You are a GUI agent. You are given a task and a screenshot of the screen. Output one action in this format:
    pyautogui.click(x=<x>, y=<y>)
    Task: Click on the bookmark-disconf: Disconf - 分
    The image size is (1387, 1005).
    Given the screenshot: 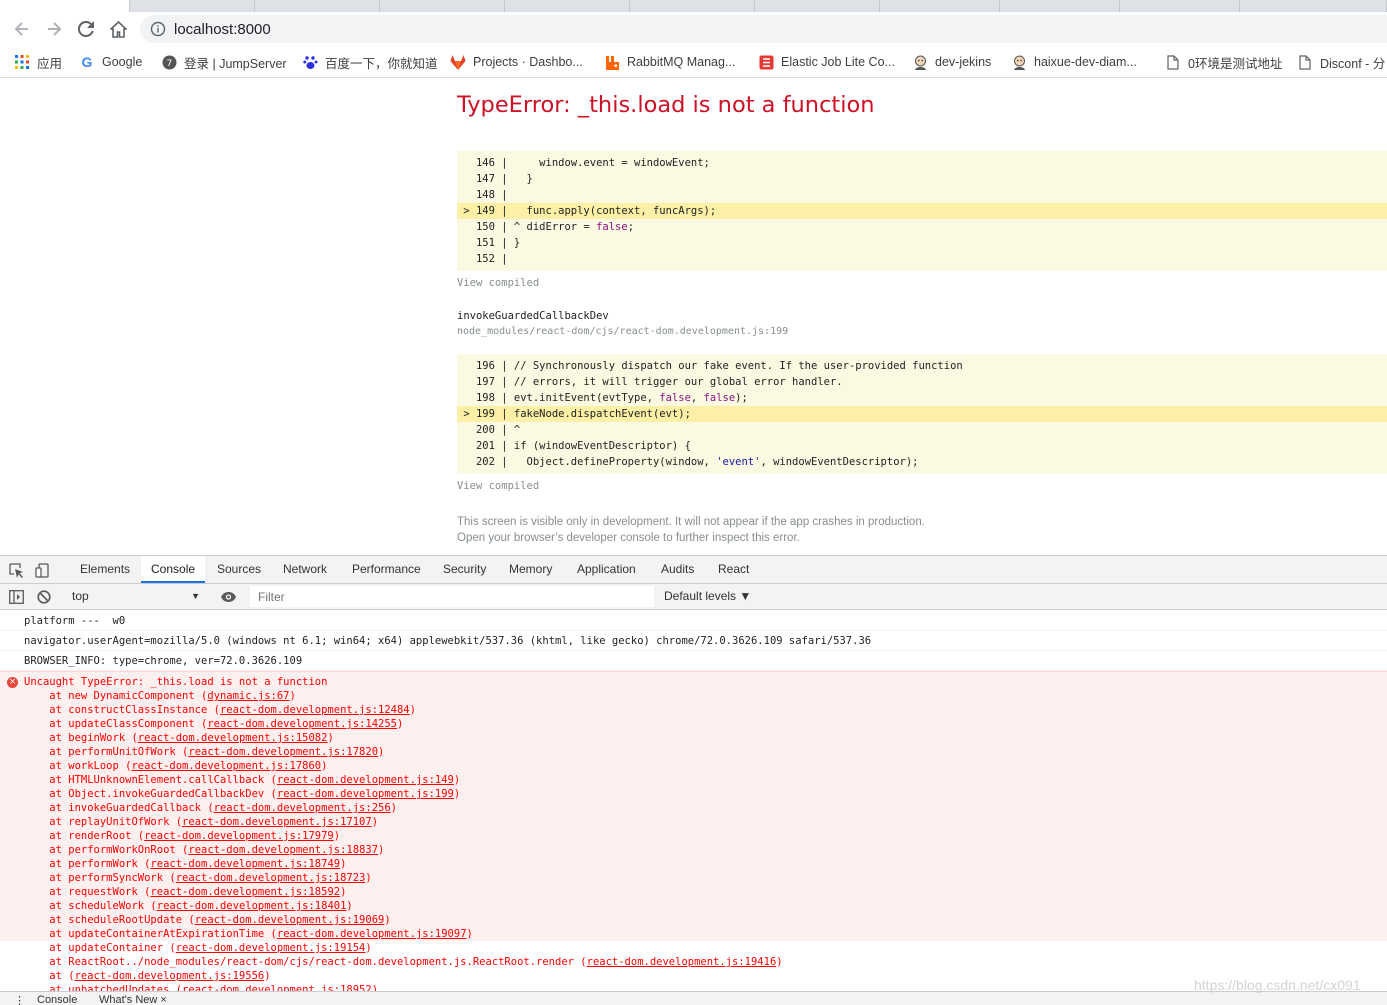 What is the action you would take?
    pyautogui.click(x=1341, y=62)
    